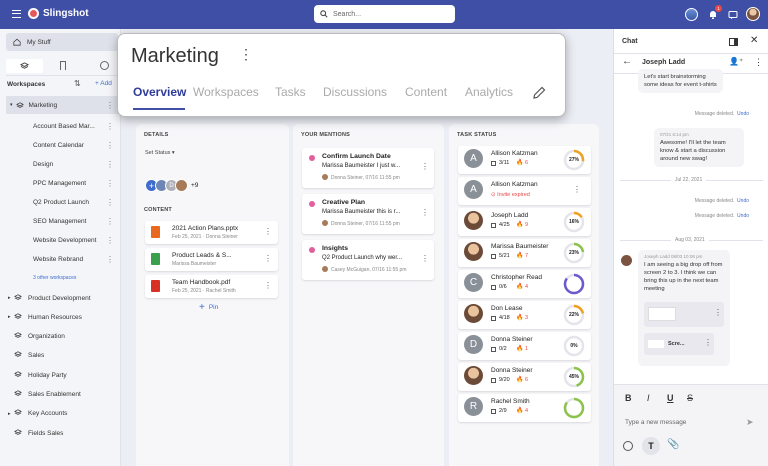  Describe the element at coordinates (246, 54) in the screenshot. I see `workspace-more-icon: ⋮` at that location.